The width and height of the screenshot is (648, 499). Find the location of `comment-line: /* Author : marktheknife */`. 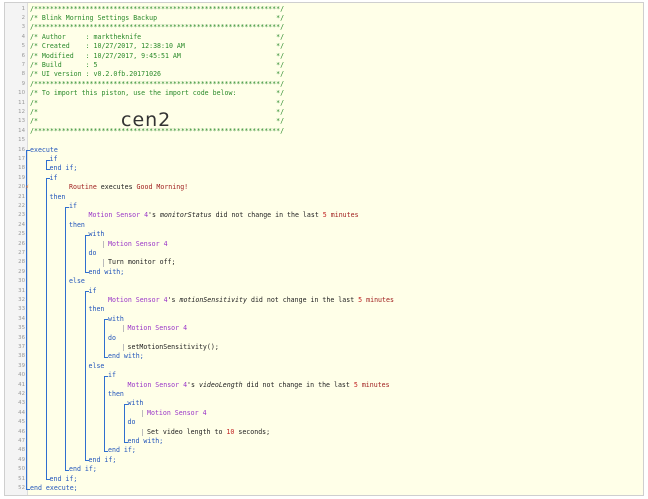

comment-line: /* Author : marktheknife */ is located at coordinates (157, 36).